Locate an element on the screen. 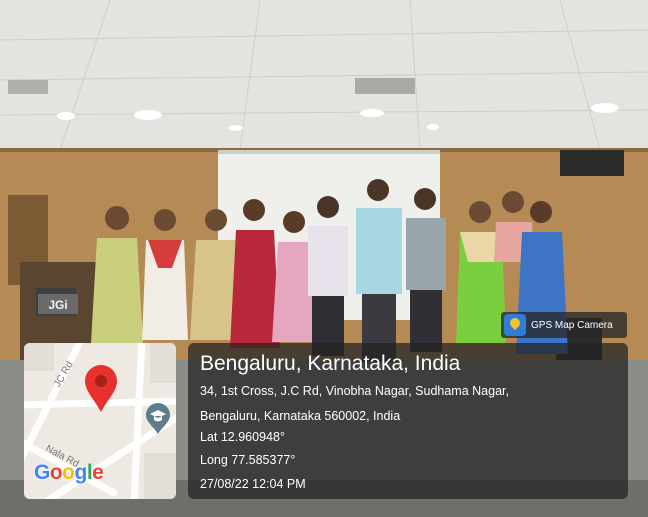 Image resolution: width=648 pixels, height=517 pixels. google-logo: Google is located at coordinates (69, 473).